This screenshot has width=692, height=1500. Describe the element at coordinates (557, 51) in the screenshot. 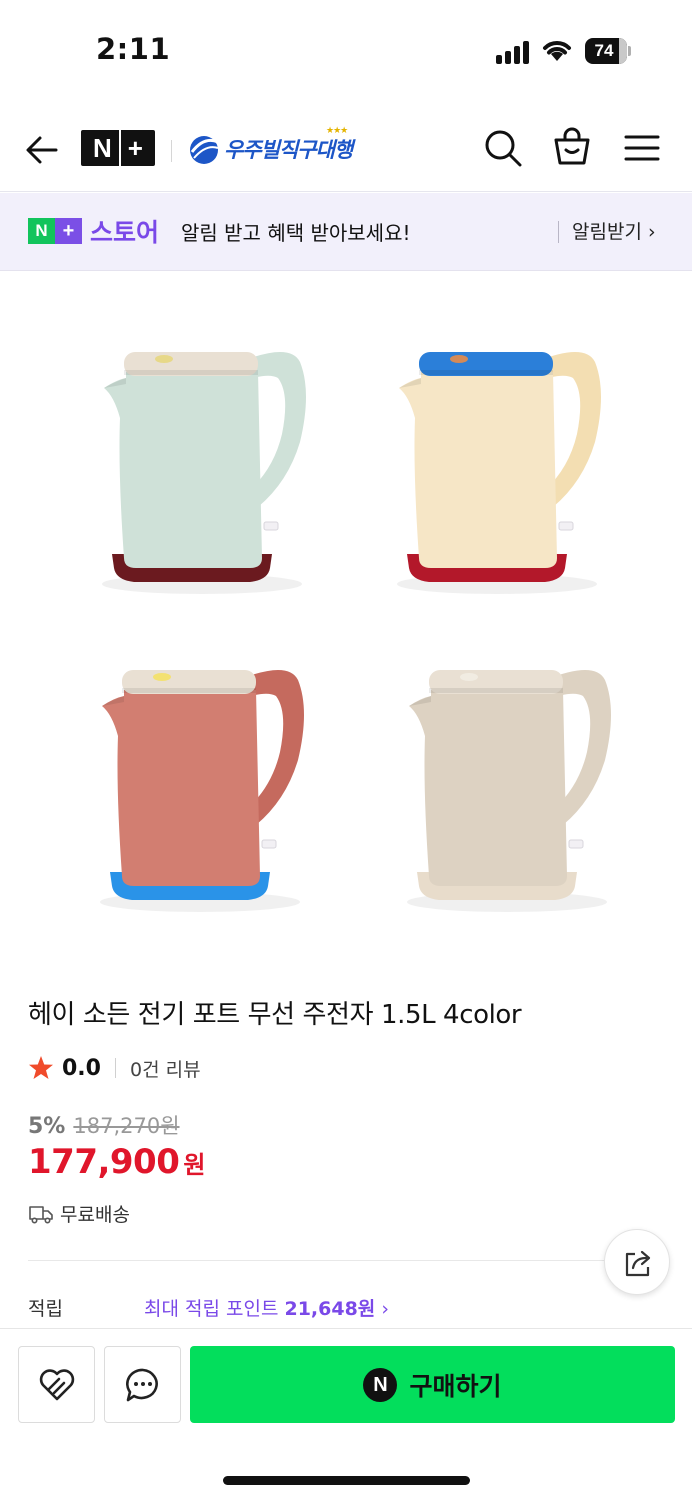

I see `wifi-icon` at that location.